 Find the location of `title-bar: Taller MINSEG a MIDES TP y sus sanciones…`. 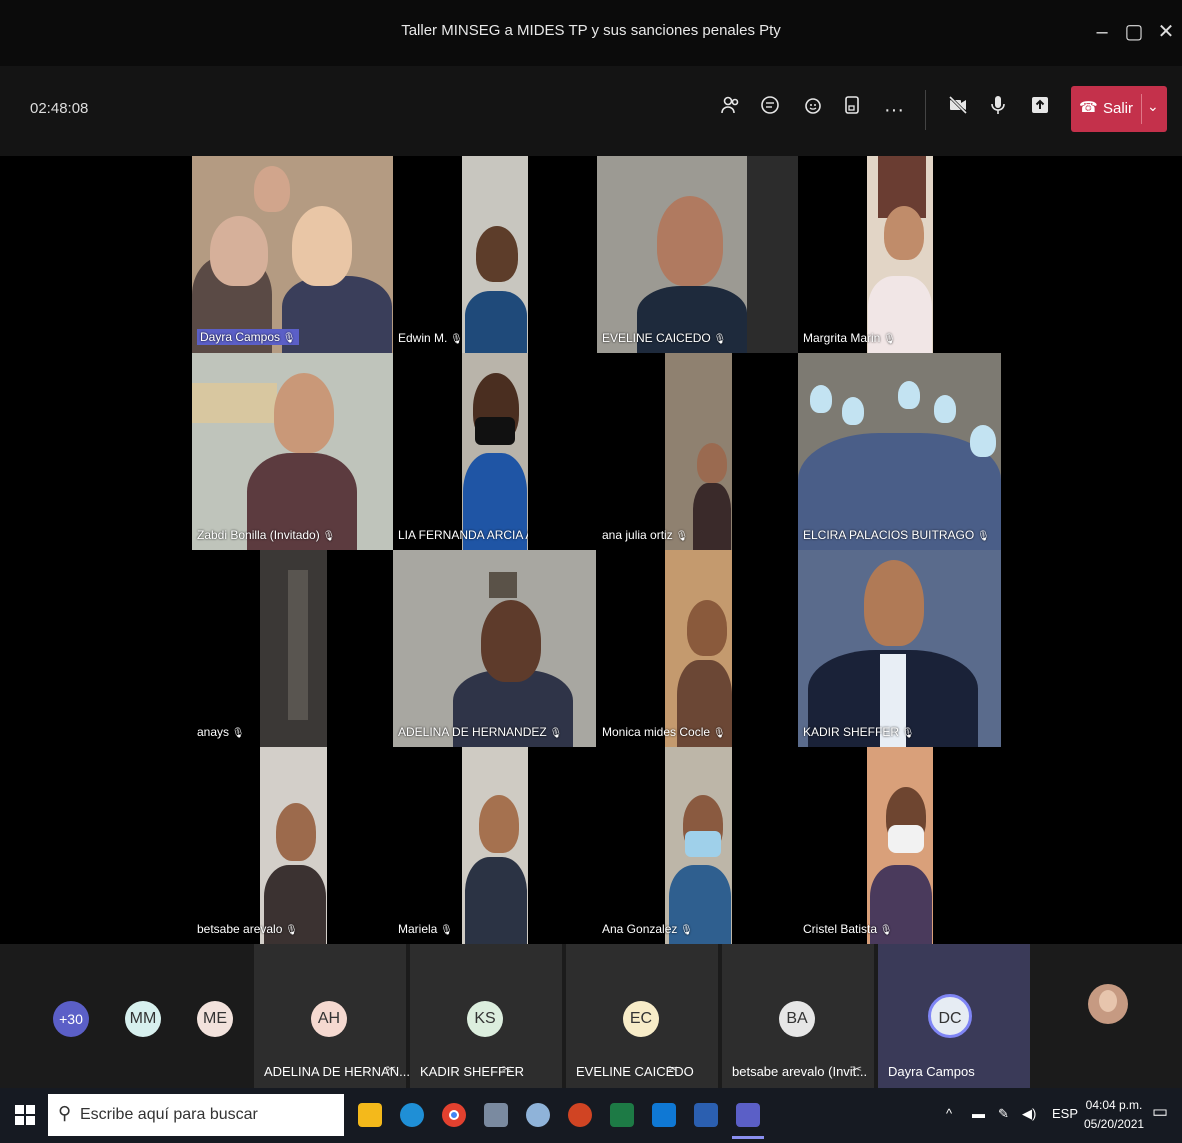

title-bar: Taller MINSEG a MIDES TP y sus sanciones… is located at coordinates (591, 33).